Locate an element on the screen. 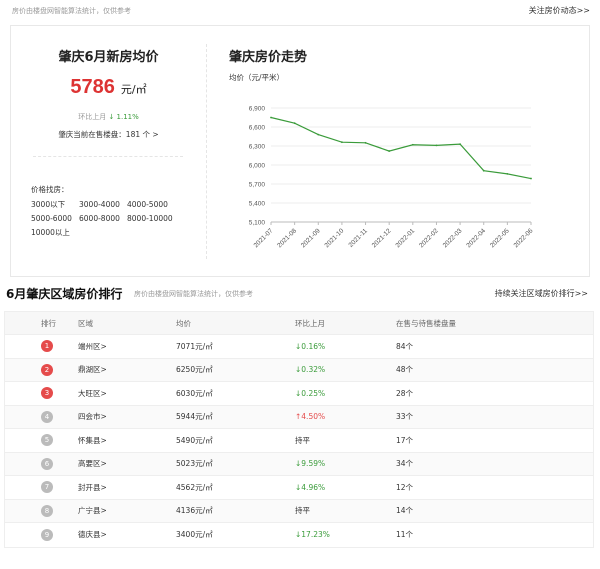 The width and height of the screenshot is (600, 569). y-tick-label: 6,600 is located at coordinates (257, 128).